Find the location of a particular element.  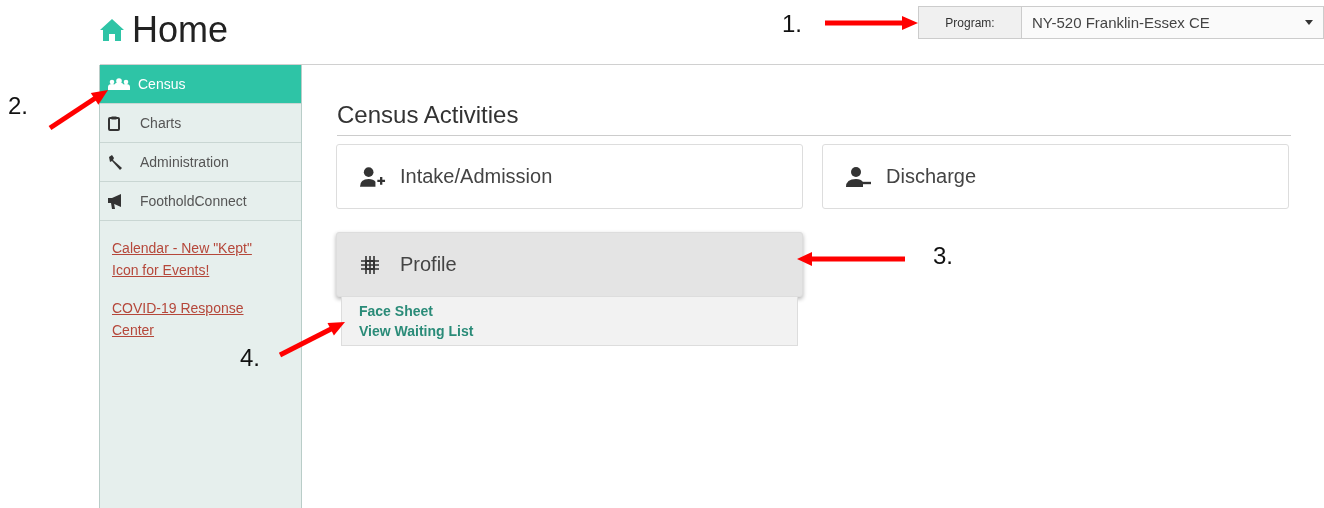

section-title: Census Activities is located at coordinates (814, 118).